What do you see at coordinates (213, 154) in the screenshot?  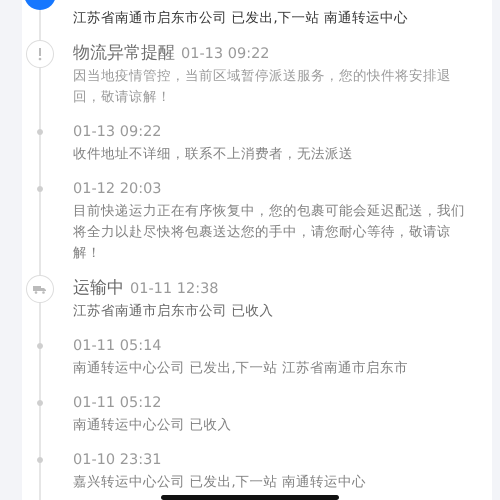 I see `event-description: 收件地址不详细，联系不上消费者，无法派送` at bounding box center [213, 154].